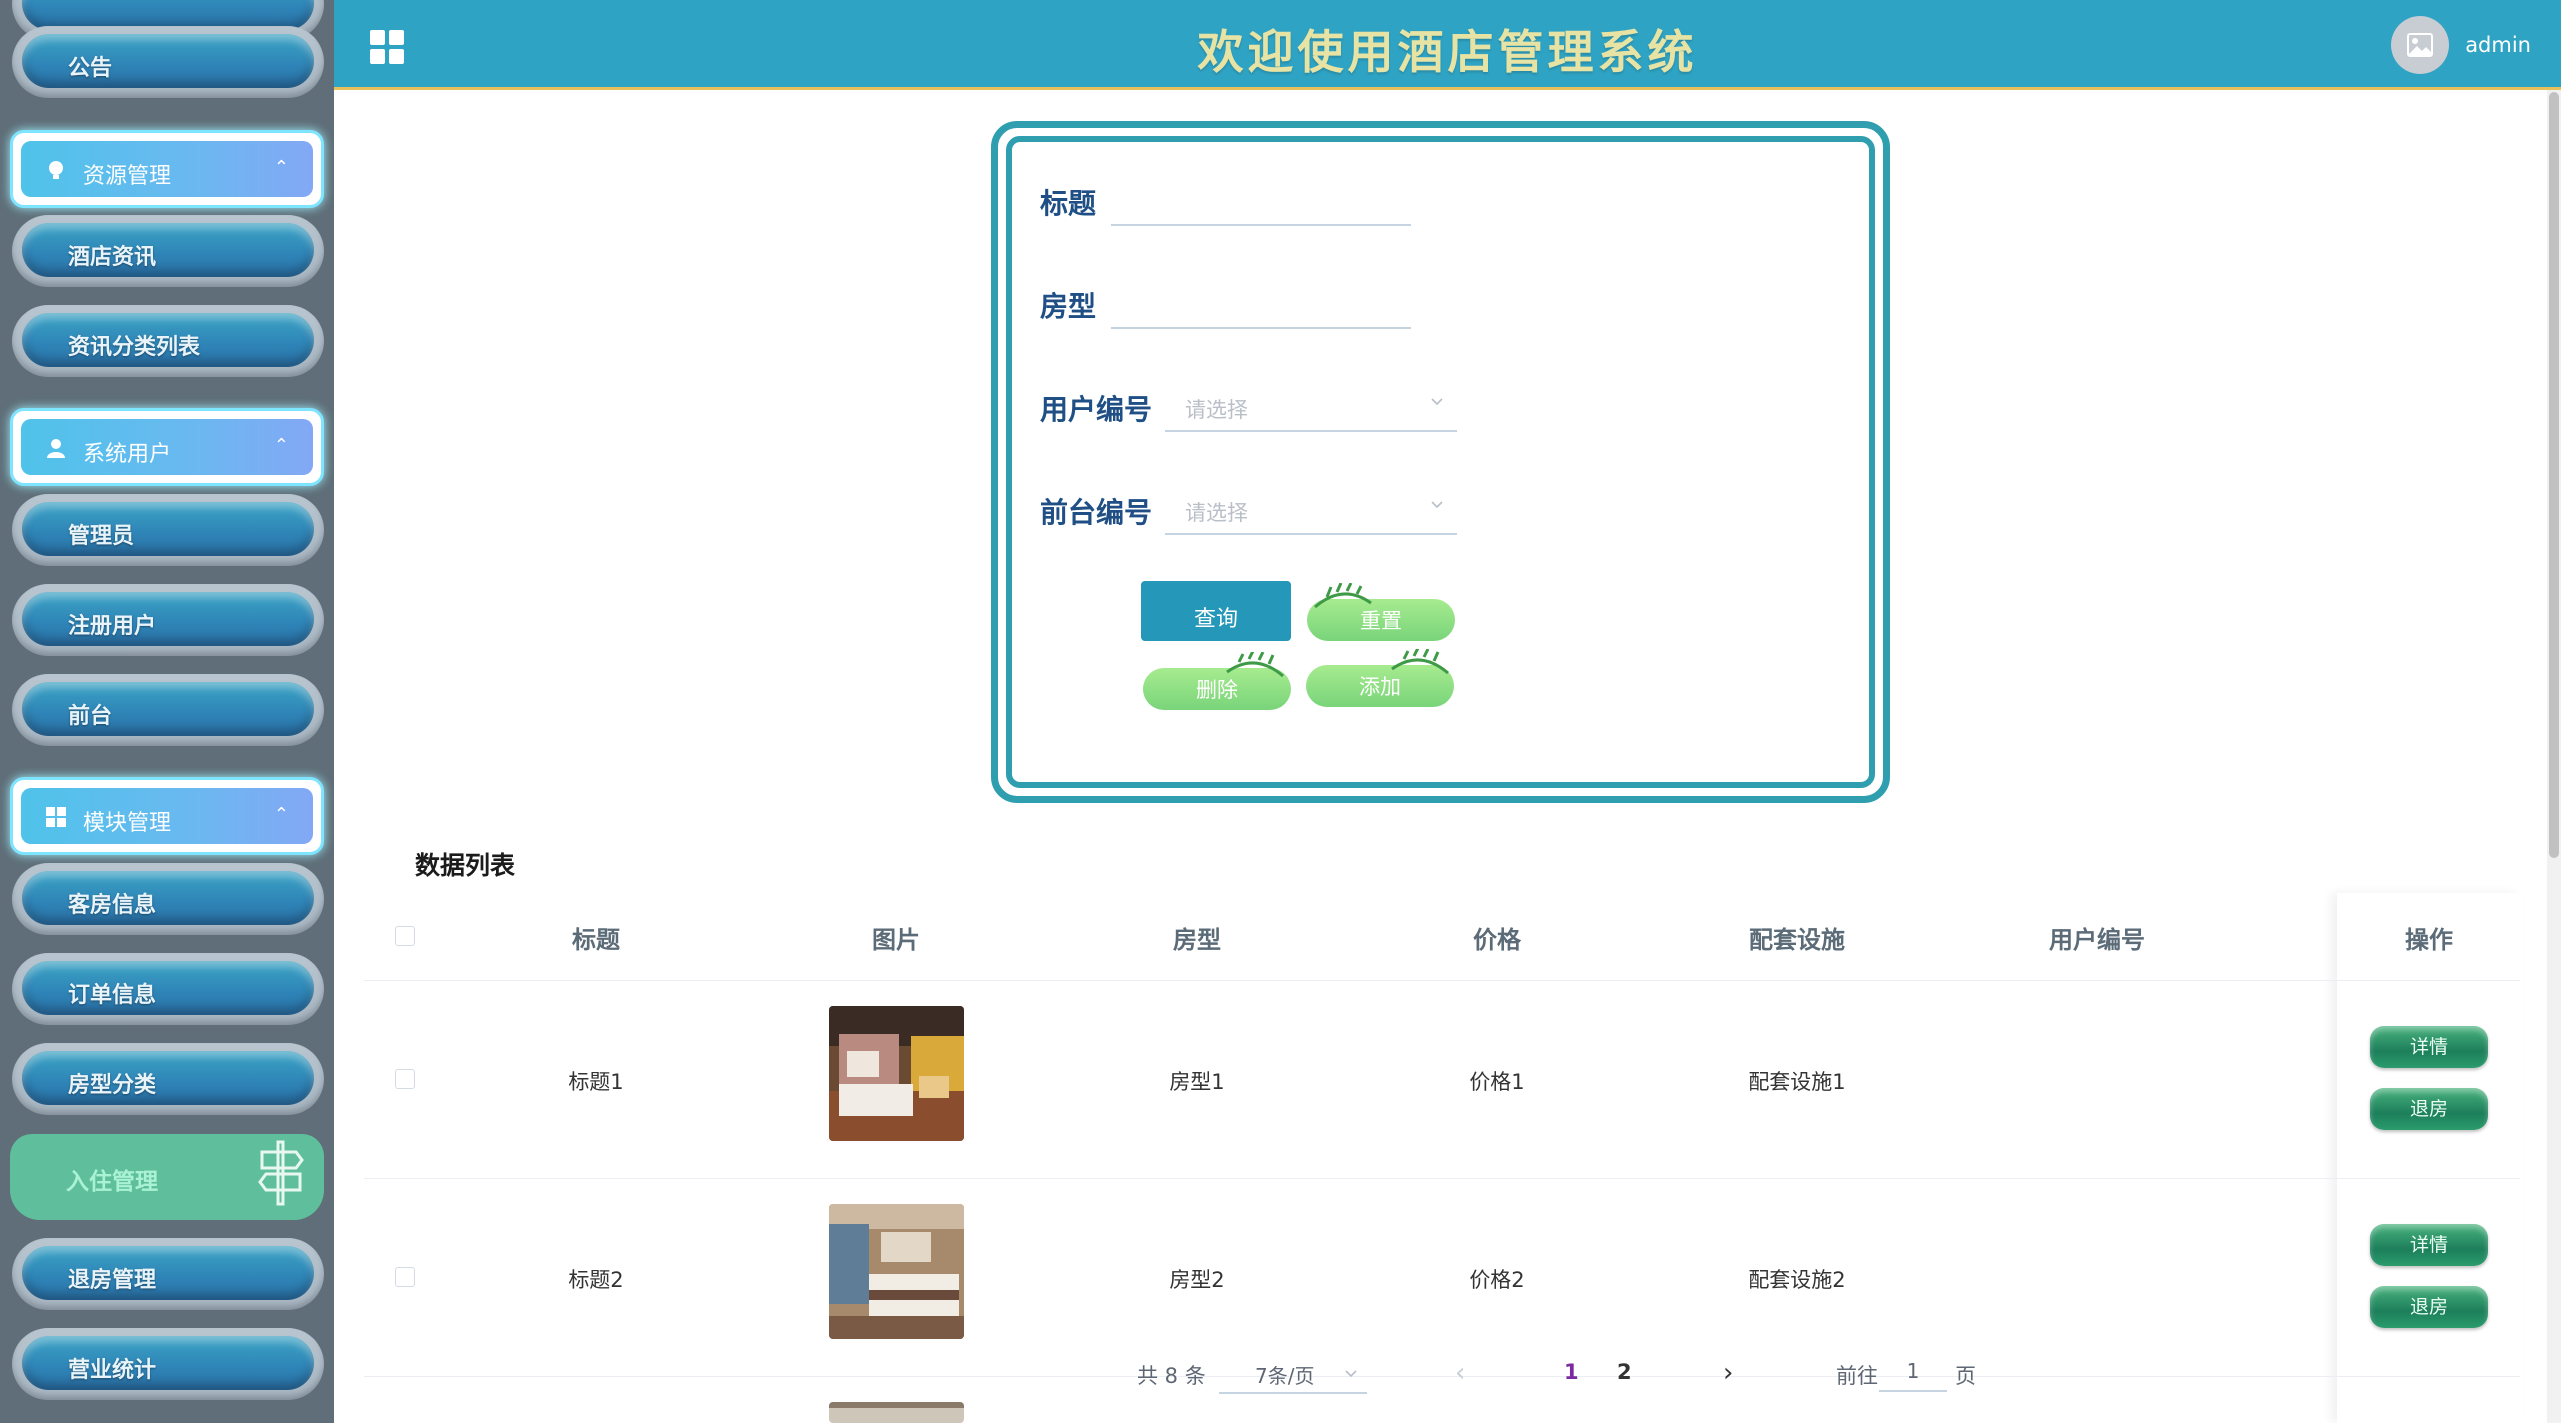 The image size is (2561, 1423). What do you see at coordinates (1797, 1280) in the screenshot?
I see `cell-facilities: 配套设施2` at bounding box center [1797, 1280].